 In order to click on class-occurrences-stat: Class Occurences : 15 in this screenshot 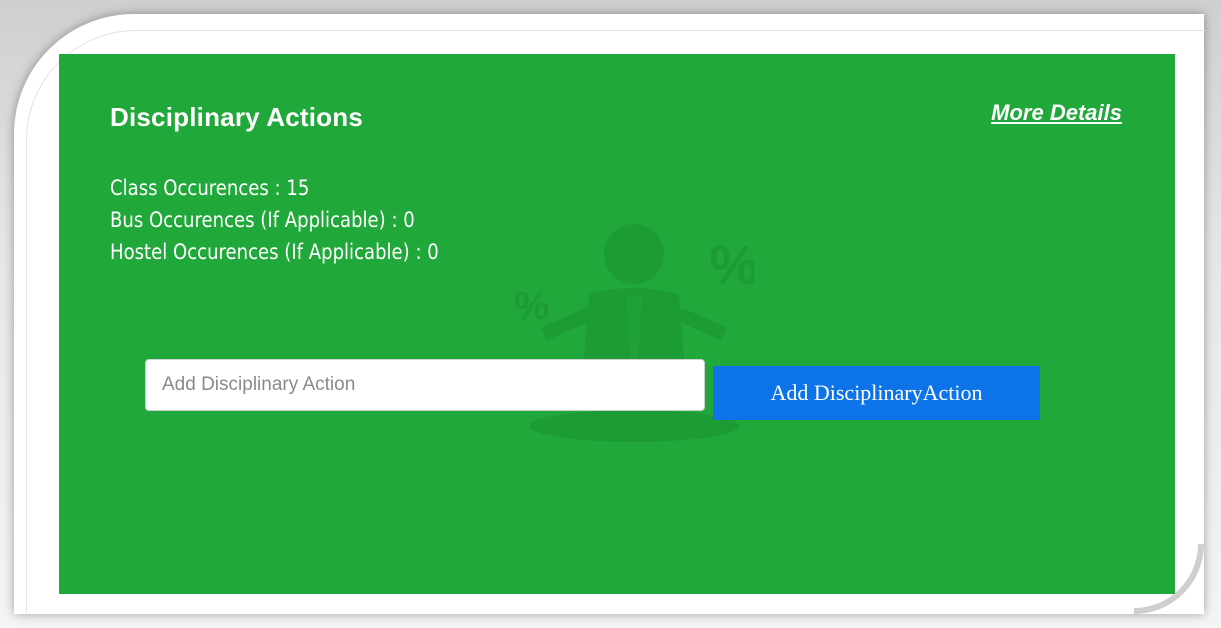, I will do `click(210, 188)`.